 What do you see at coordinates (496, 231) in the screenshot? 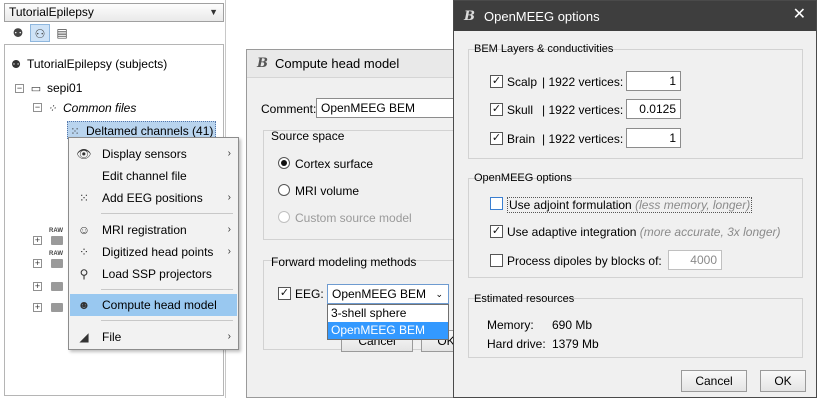
I see `adaptive-integration-checkbox: ✓` at bounding box center [496, 231].